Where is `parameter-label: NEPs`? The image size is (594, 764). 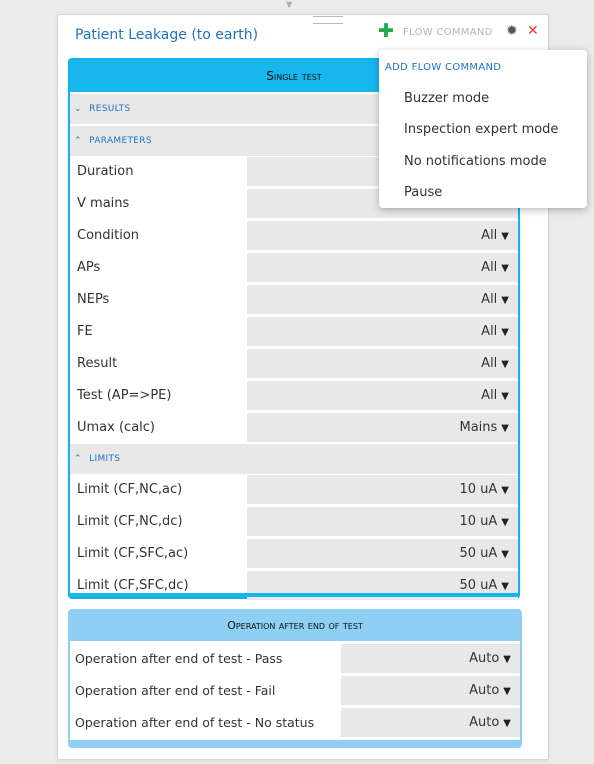 parameter-label: NEPs is located at coordinates (93, 299).